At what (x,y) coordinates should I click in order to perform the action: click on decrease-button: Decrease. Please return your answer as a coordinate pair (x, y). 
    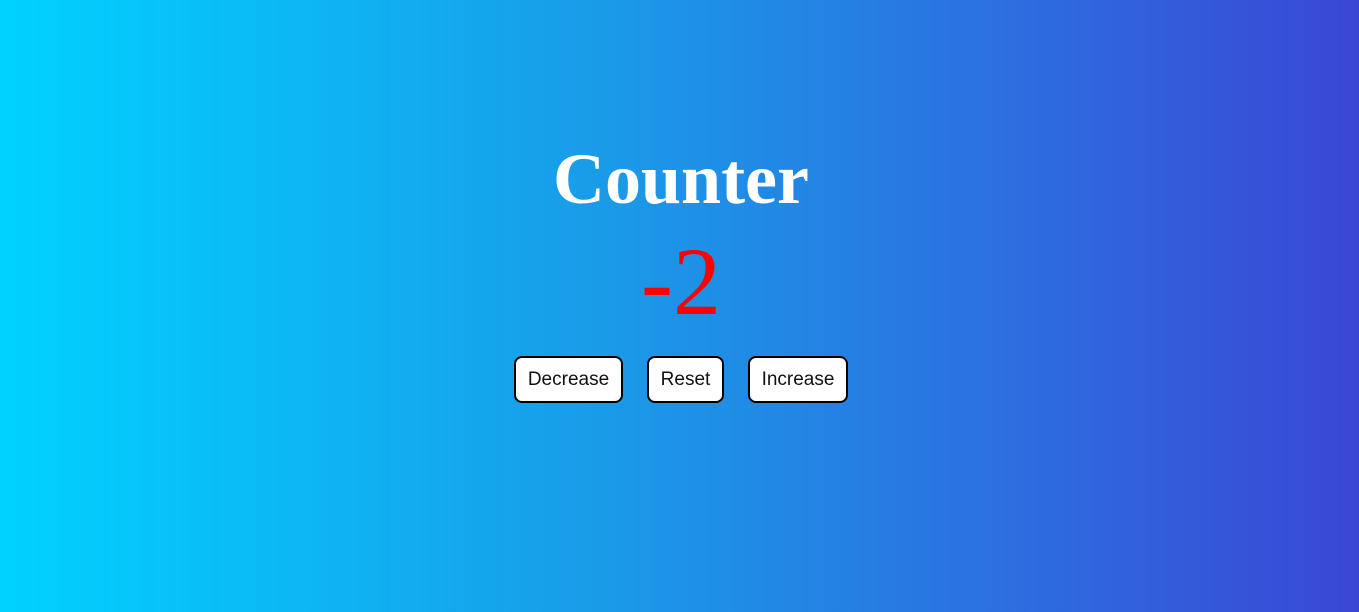
    Looking at the image, I should click on (568, 379).